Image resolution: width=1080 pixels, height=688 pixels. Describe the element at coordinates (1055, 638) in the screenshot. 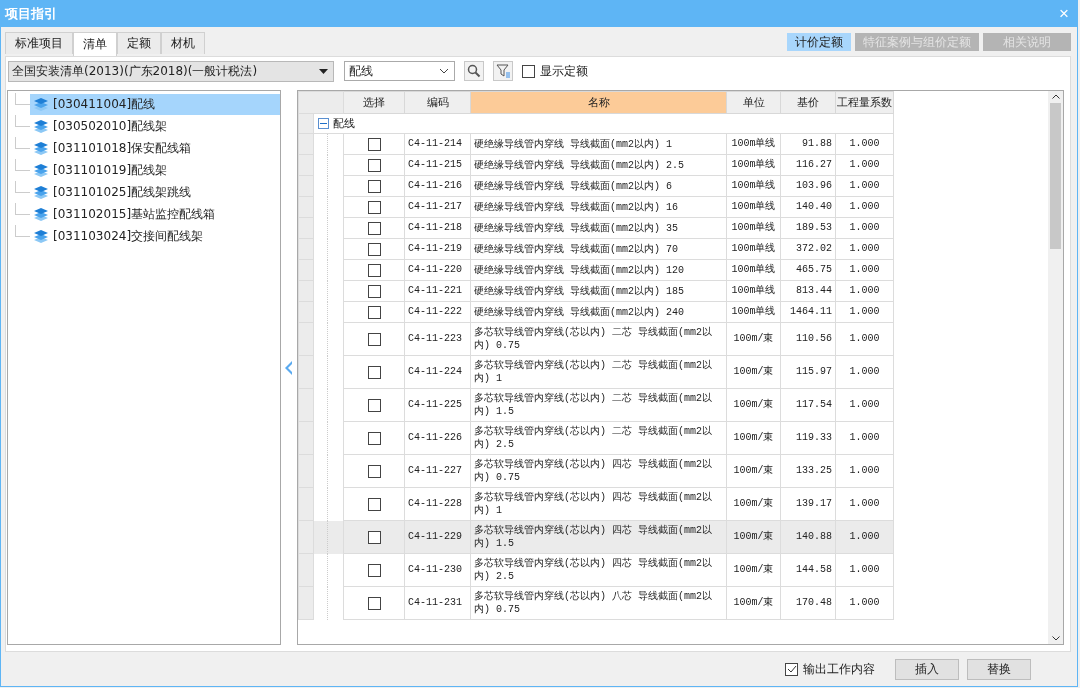

I see `scroll-down-icon` at that location.